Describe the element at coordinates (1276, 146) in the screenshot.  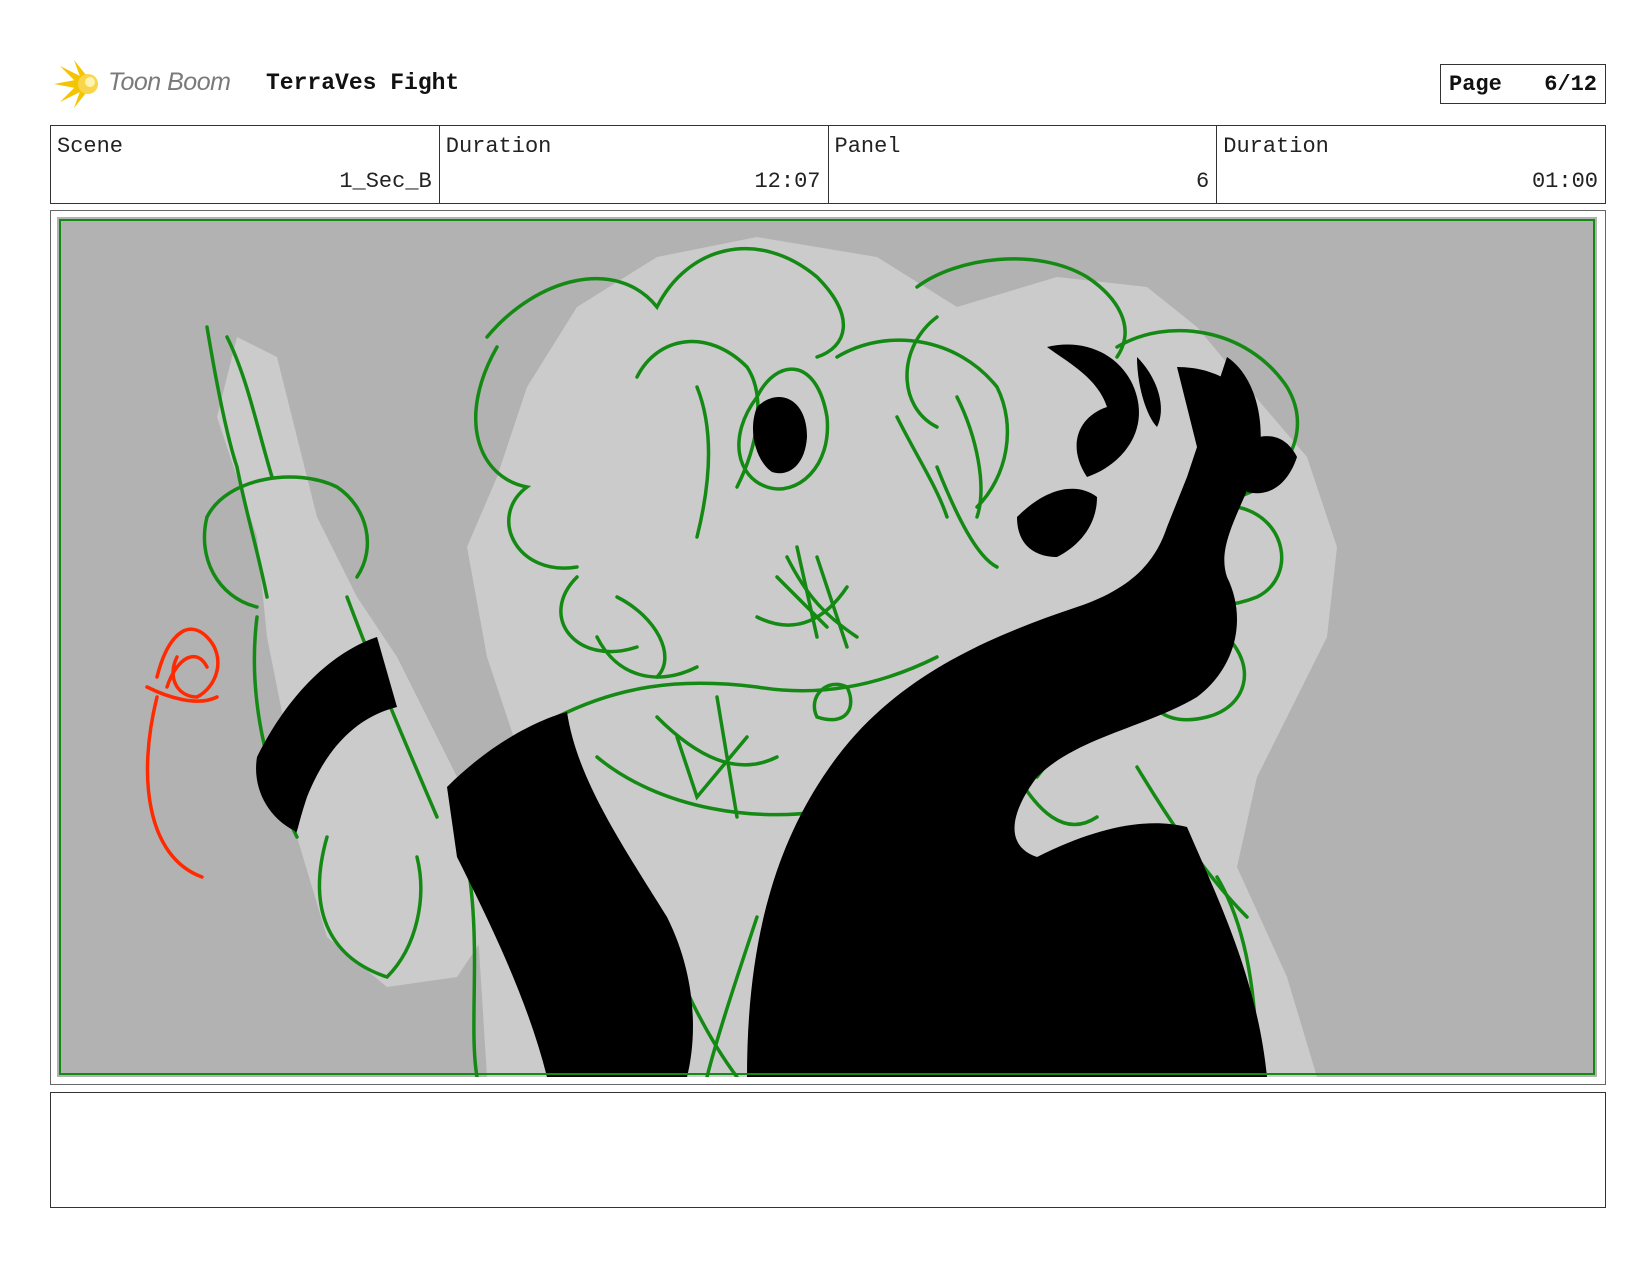
I see `panel-duration-label: Duration` at that location.